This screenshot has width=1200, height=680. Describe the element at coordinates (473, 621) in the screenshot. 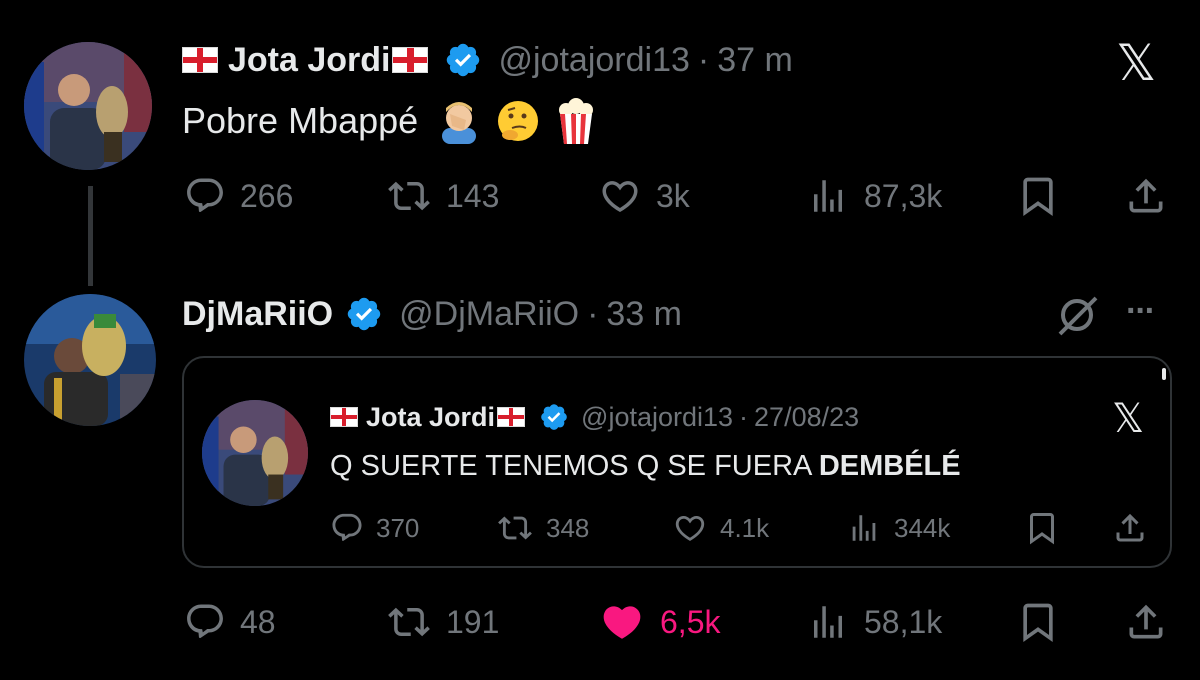

I see `repost-count: 191` at that location.